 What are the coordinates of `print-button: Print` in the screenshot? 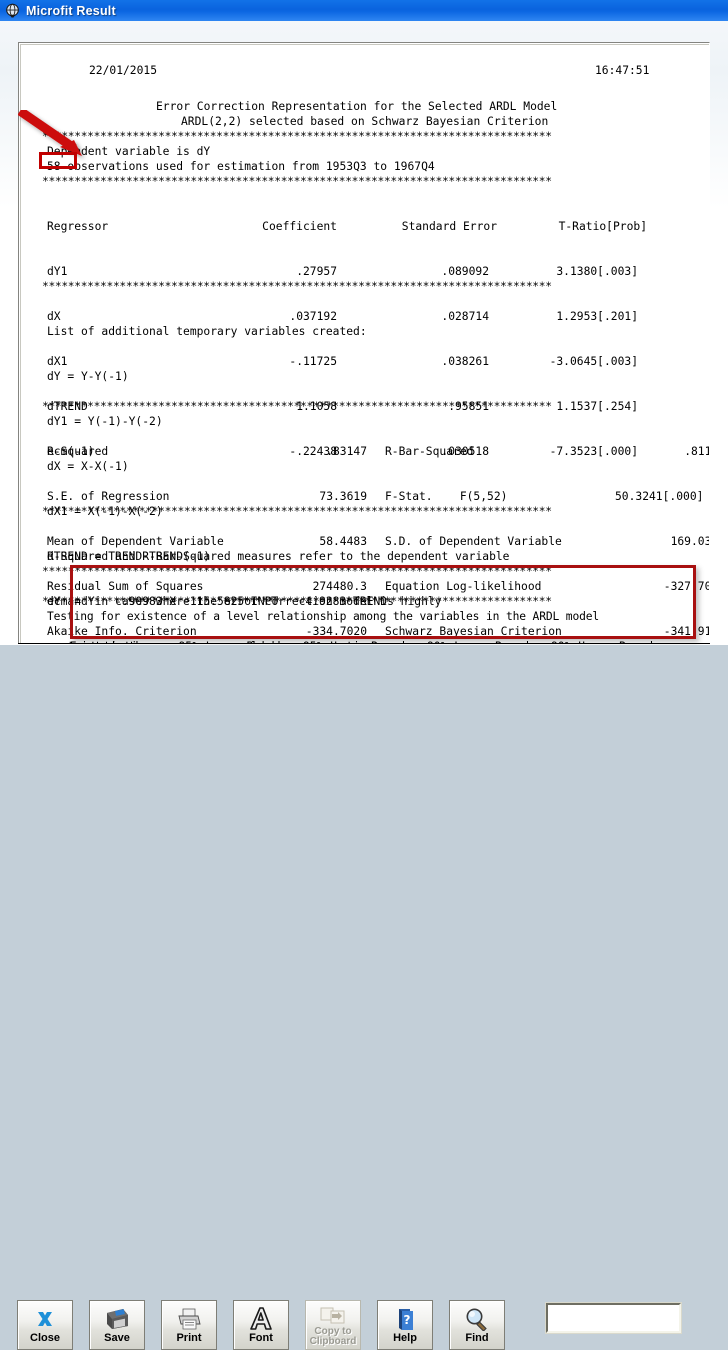 It's located at (189, 1325).